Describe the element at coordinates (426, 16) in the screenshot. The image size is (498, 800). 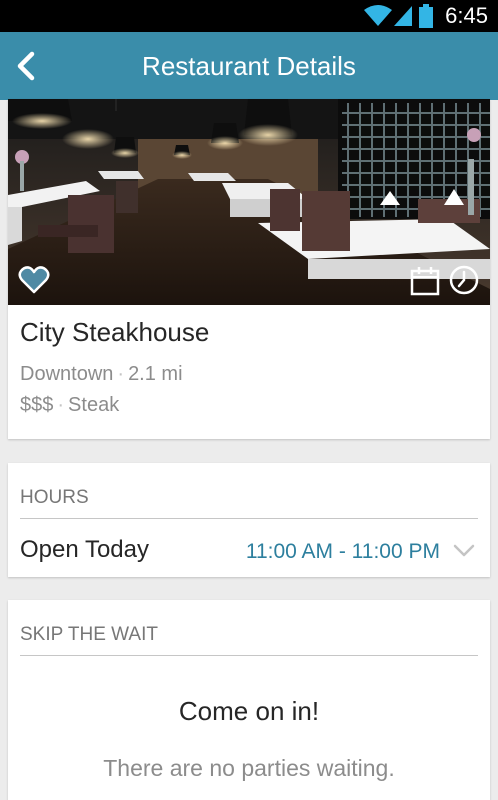
I see `battery-icon` at that location.